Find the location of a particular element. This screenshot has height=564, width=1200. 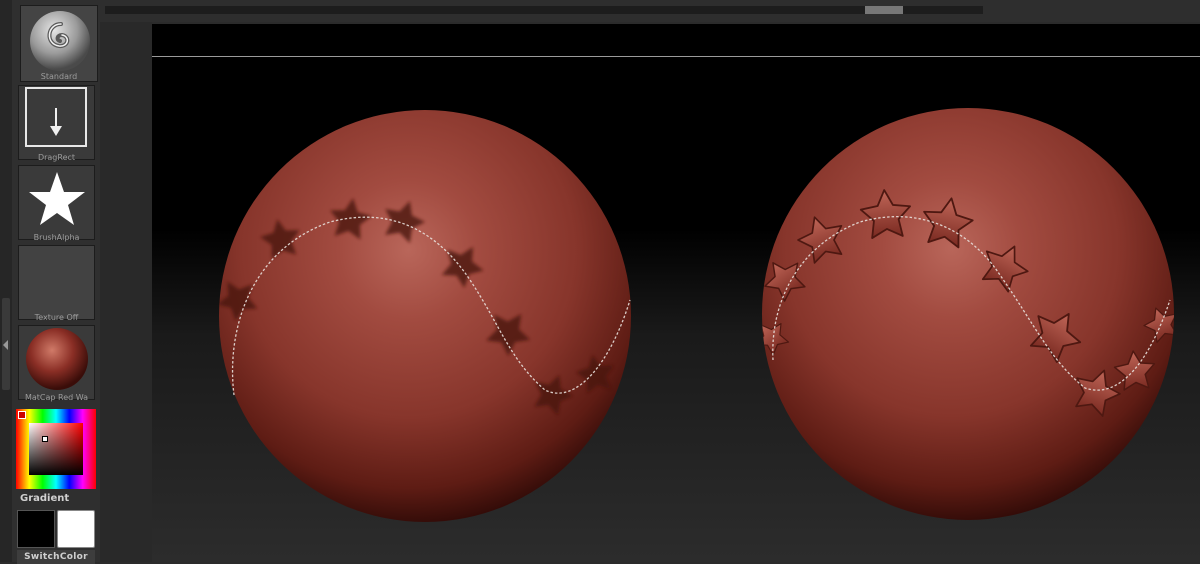

color-picker is located at coordinates (56, 449).